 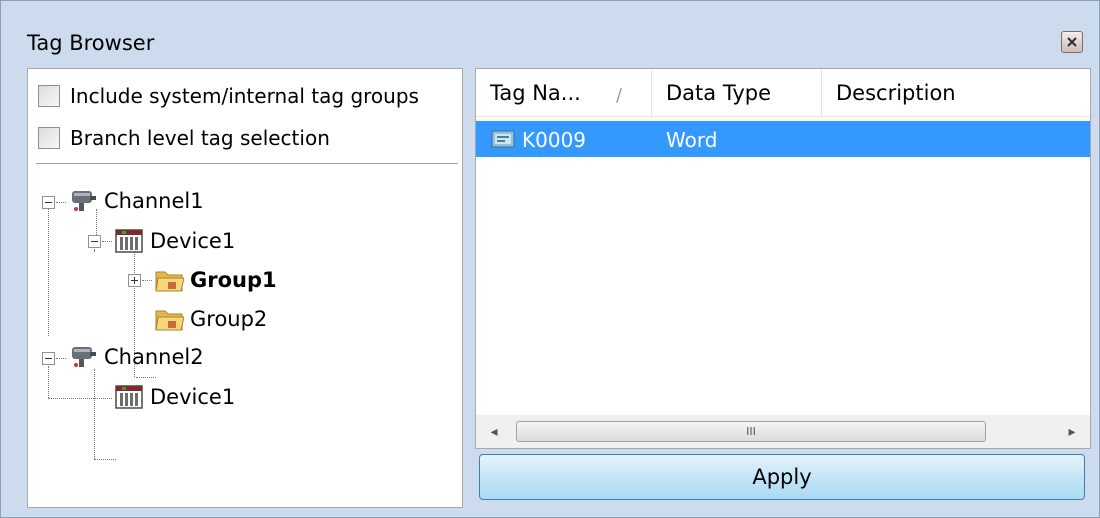 I want to click on tree-node-channel1: Channel1, so click(x=136, y=201).